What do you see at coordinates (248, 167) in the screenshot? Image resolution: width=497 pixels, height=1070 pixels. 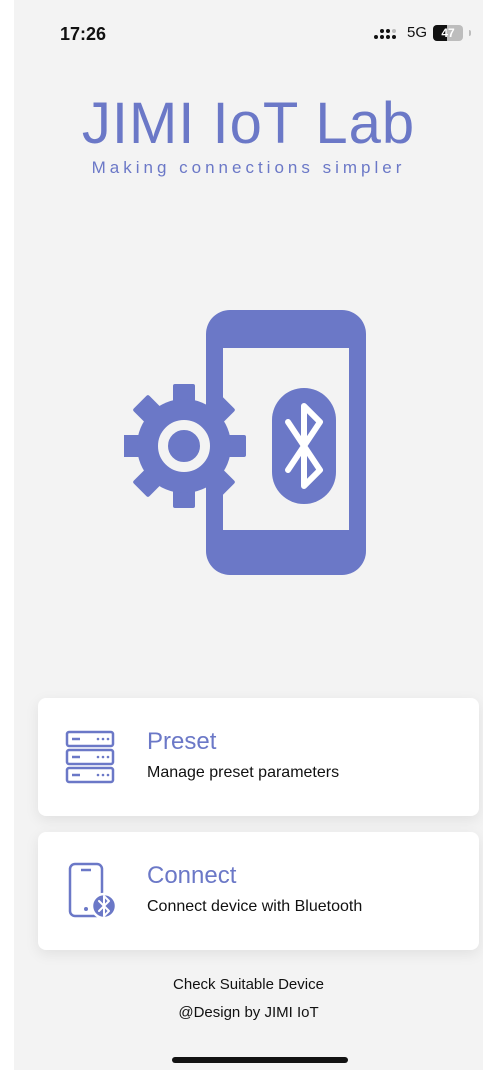 I see `app-tagline: Making connections simpler` at bounding box center [248, 167].